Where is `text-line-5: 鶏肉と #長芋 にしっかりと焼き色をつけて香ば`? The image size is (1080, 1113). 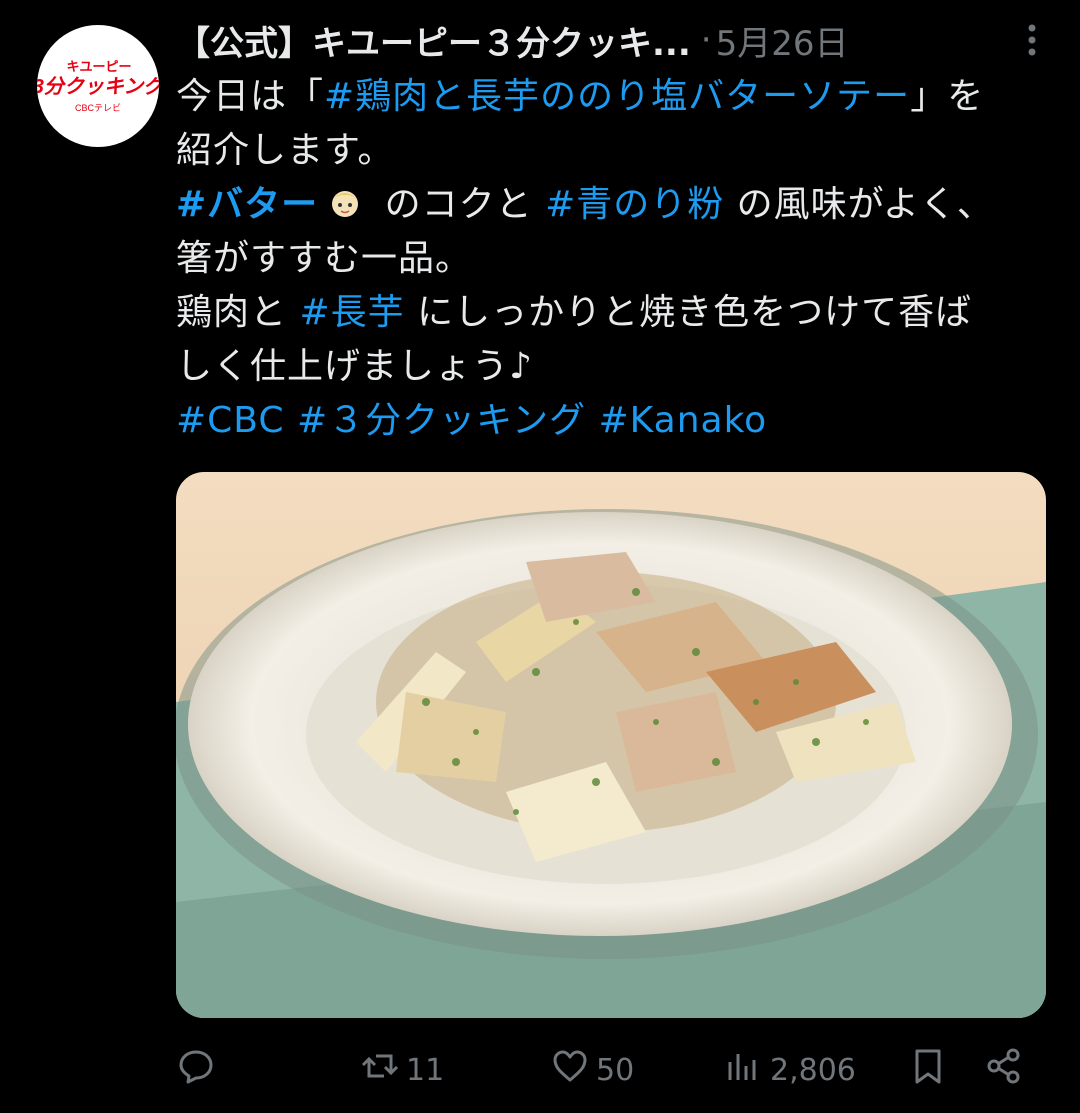 text-line-5: 鶏肉と #長芋 にしっかりと焼き色をつけて香ば is located at coordinates (616, 313).